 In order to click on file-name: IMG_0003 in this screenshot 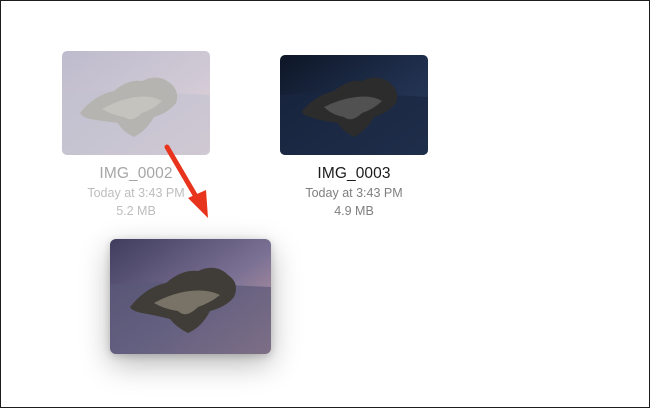, I will do `click(354, 174)`.